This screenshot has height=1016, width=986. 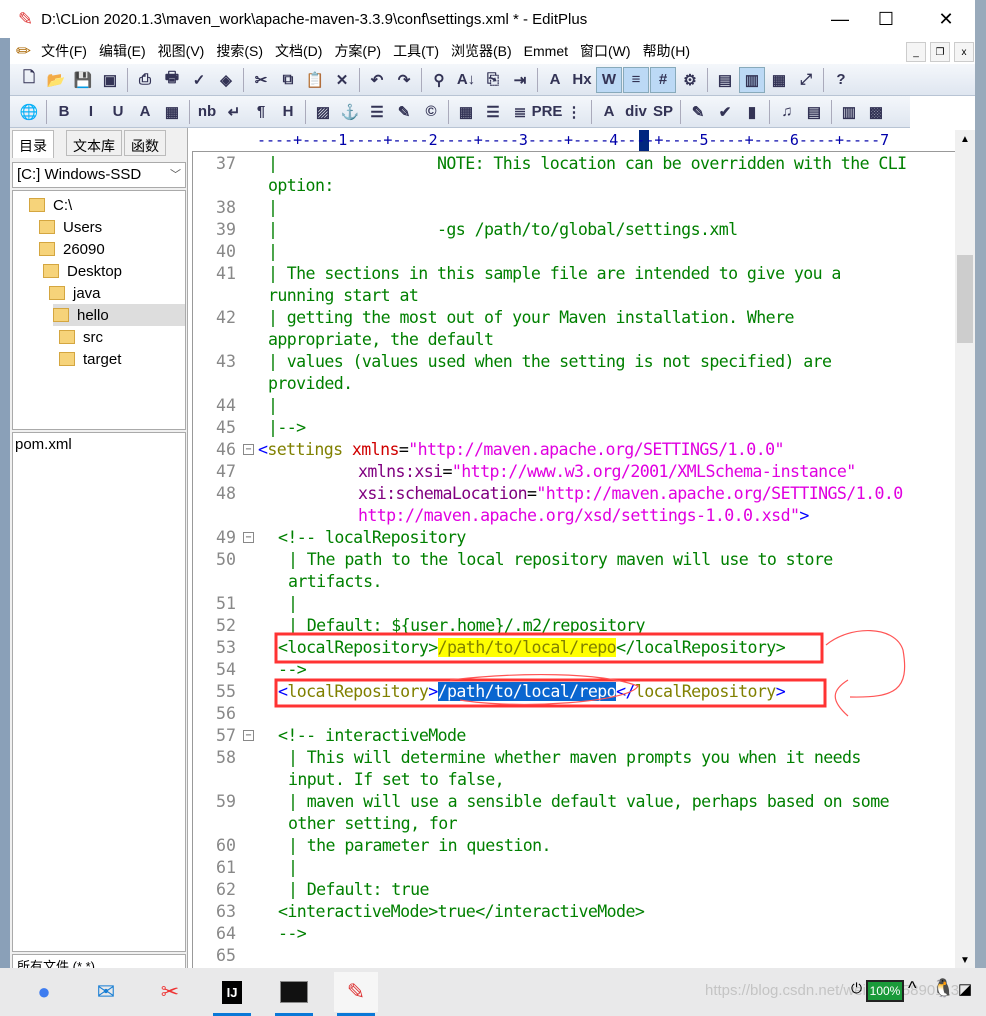 What do you see at coordinates (404, 112) in the screenshot?
I see `edit-icon: ✎` at bounding box center [404, 112].